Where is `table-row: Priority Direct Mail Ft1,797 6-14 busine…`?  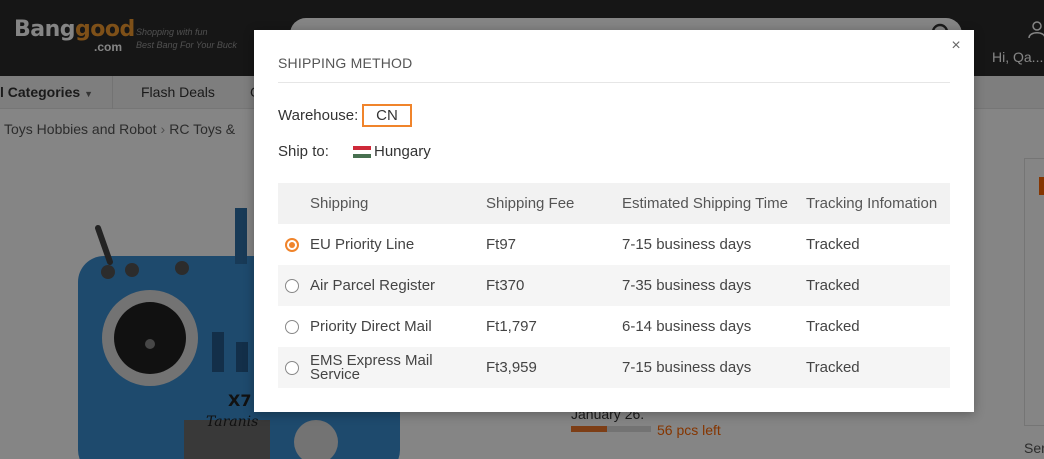 table-row: Priority Direct Mail Ft1,797 6-14 busine… is located at coordinates (614, 326).